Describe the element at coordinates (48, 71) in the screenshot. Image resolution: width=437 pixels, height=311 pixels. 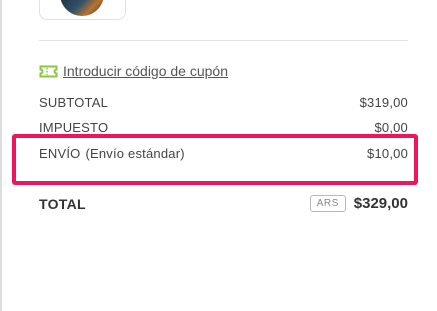
I see `ticket-icon` at that location.